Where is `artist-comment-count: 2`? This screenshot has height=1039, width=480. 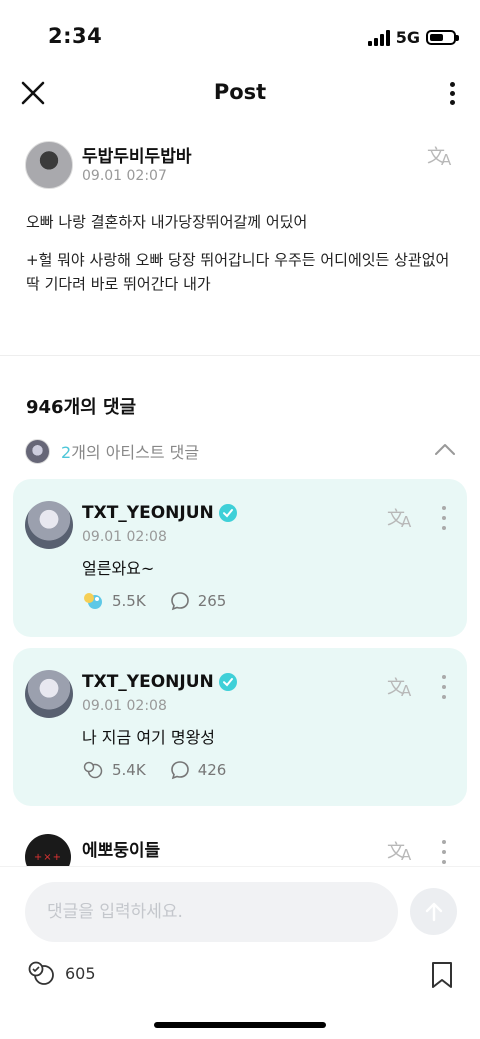
artist-comment-count: 2 is located at coordinates (66, 452).